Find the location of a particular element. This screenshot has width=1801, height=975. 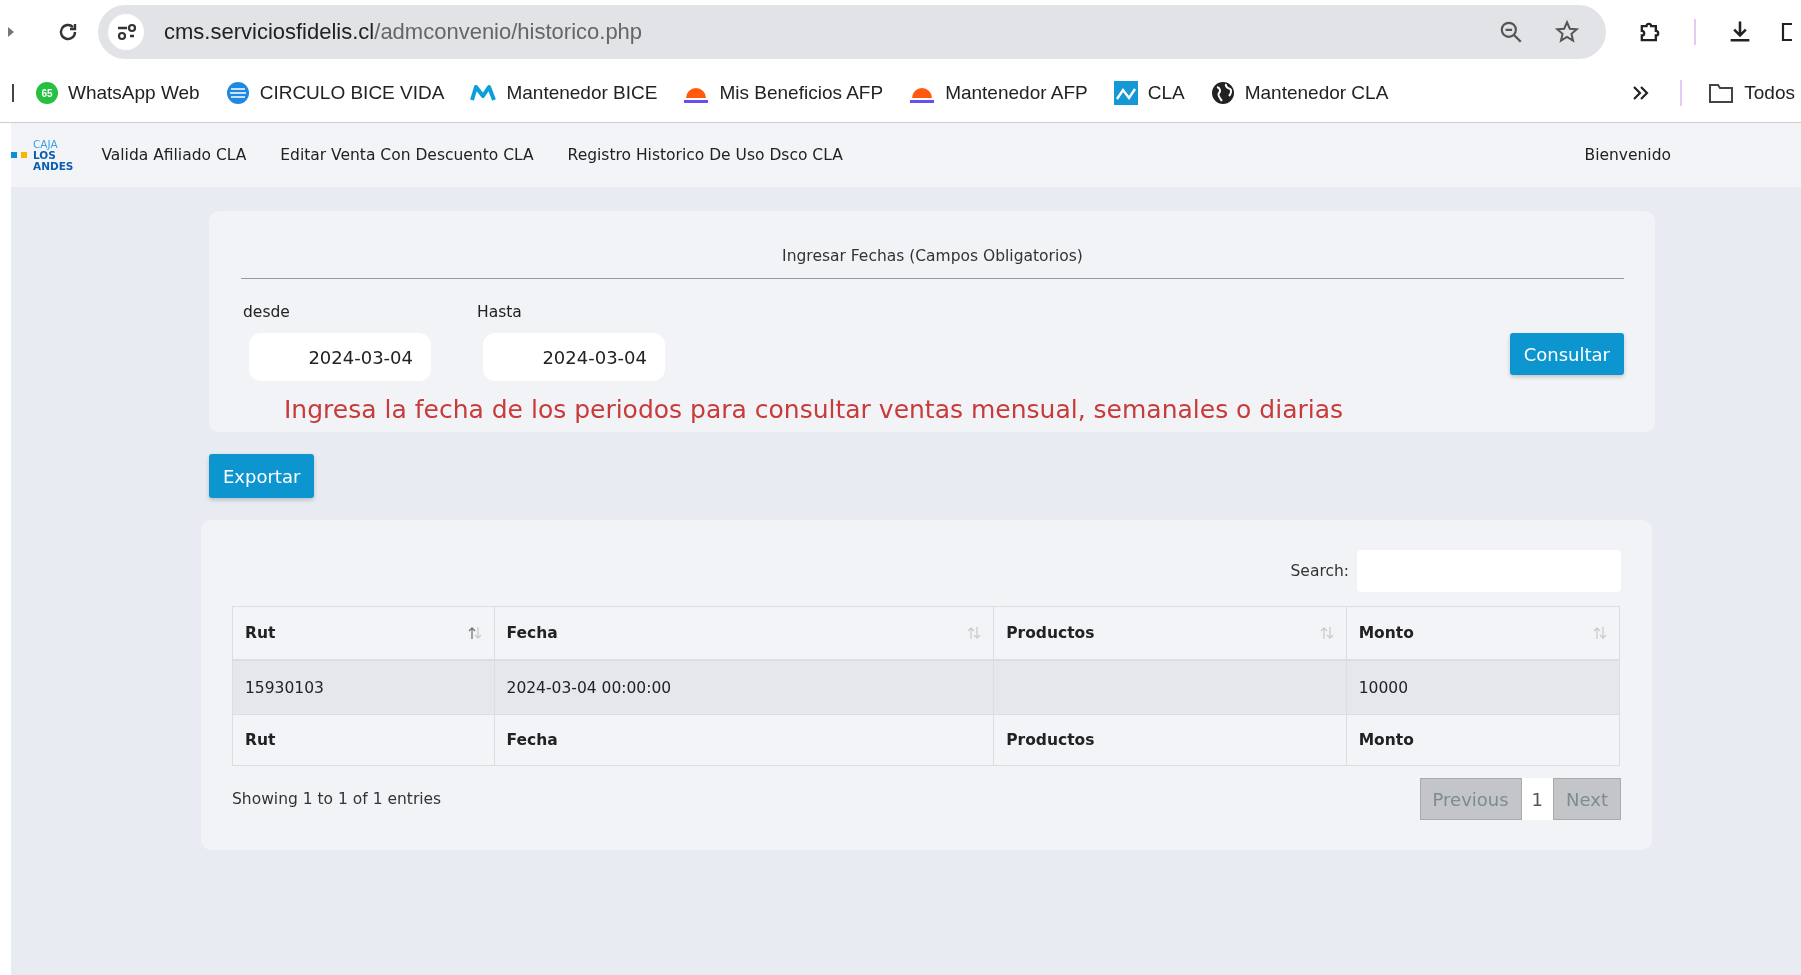

address-bar: cms.serviciosfidelis.cl/admconvenio/historico.php is located at coordinates (852, 32).